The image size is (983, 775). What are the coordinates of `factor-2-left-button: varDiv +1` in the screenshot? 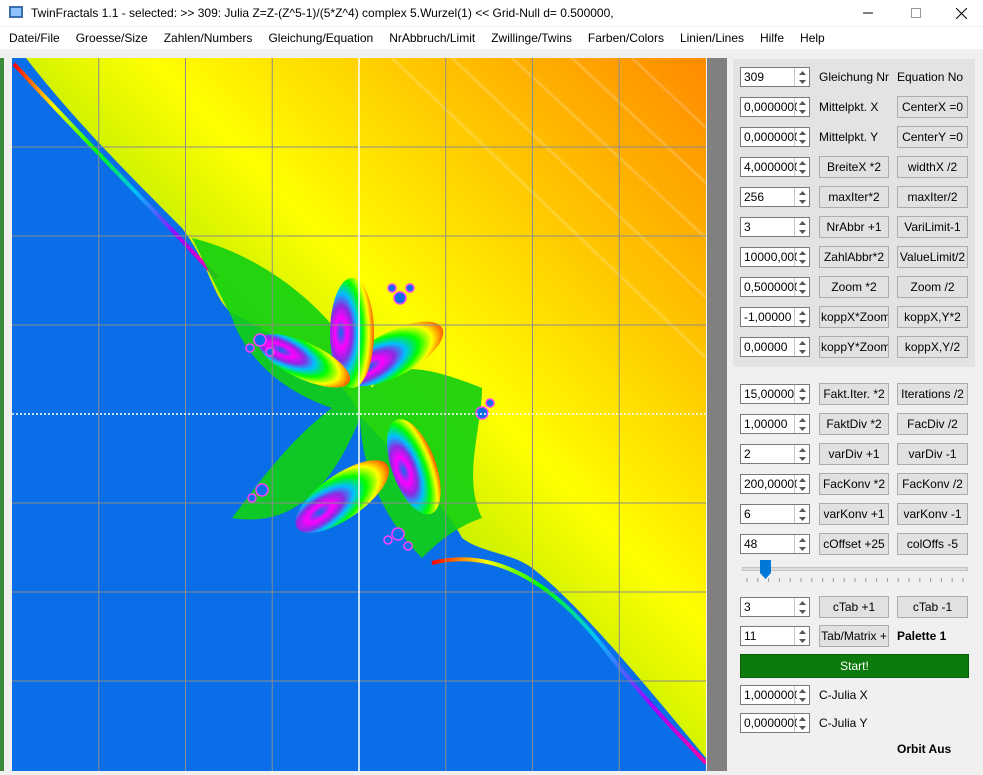 It's located at (854, 454).